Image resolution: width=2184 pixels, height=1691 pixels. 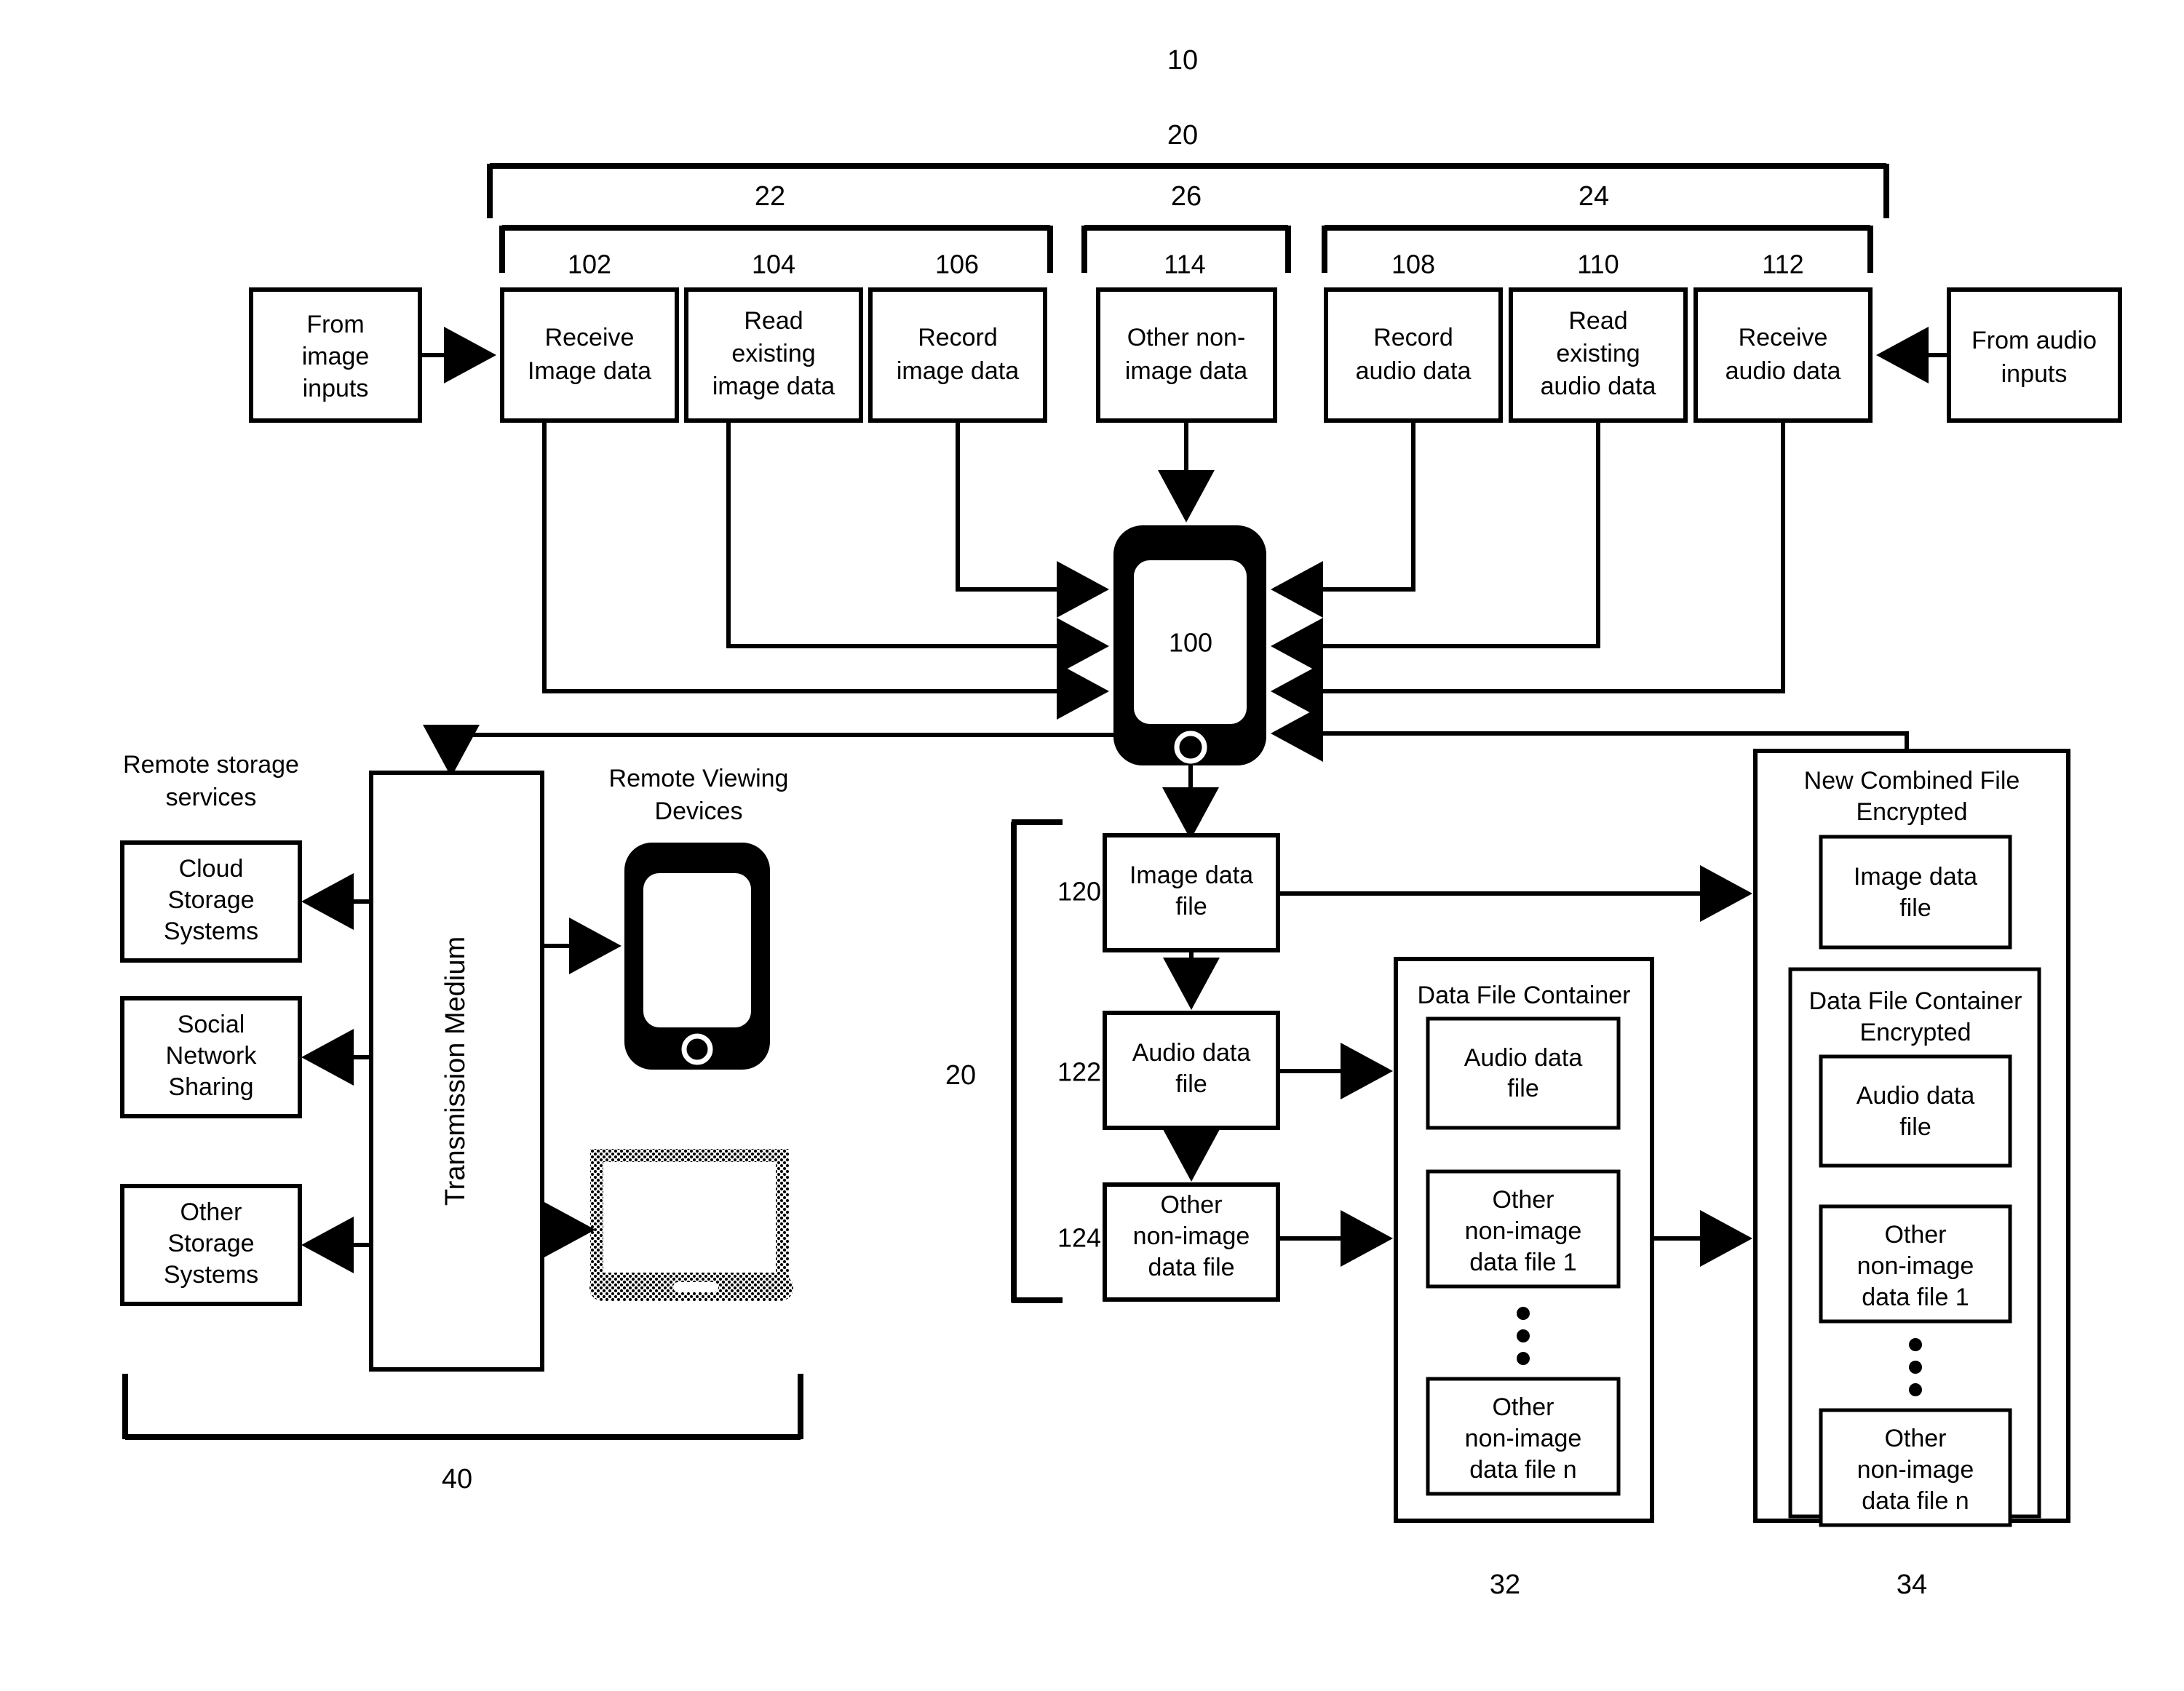 I want to click on inner-container-title-line1: Data File Container, so click(x=1916, y=1001).